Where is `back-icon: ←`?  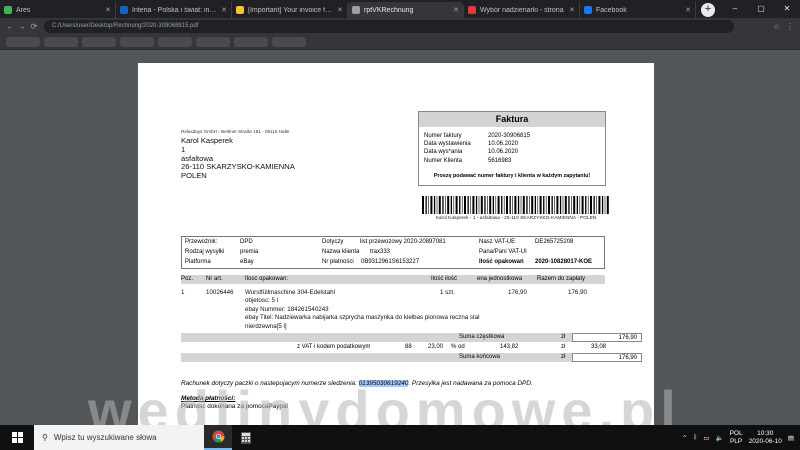
back-icon: ← is located at coordinates (10, 26).